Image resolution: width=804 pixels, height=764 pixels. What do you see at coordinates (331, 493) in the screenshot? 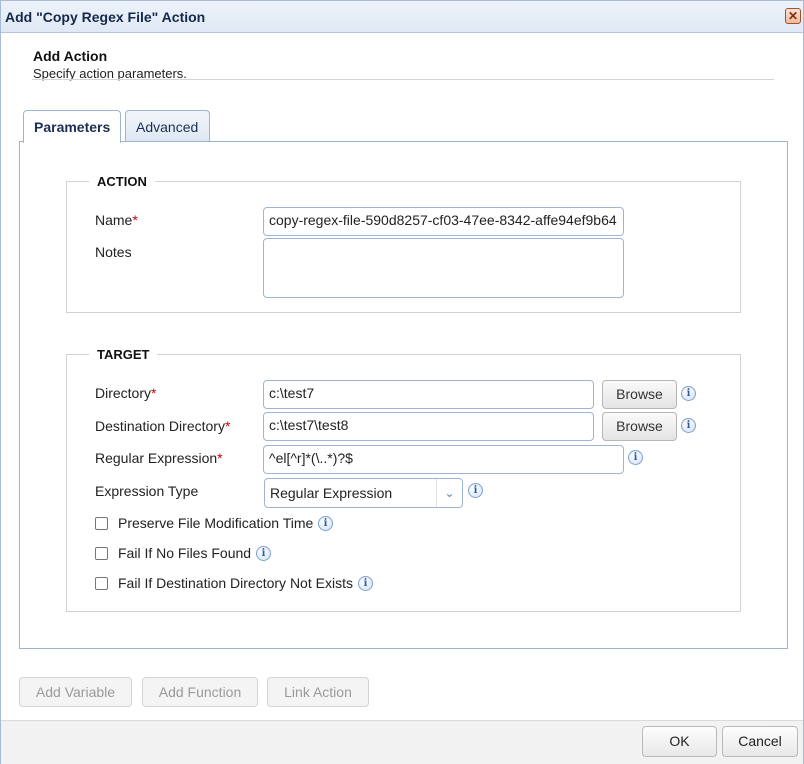
I see `expression-type-value: Regular Expression` at bounding box center [331, 493].